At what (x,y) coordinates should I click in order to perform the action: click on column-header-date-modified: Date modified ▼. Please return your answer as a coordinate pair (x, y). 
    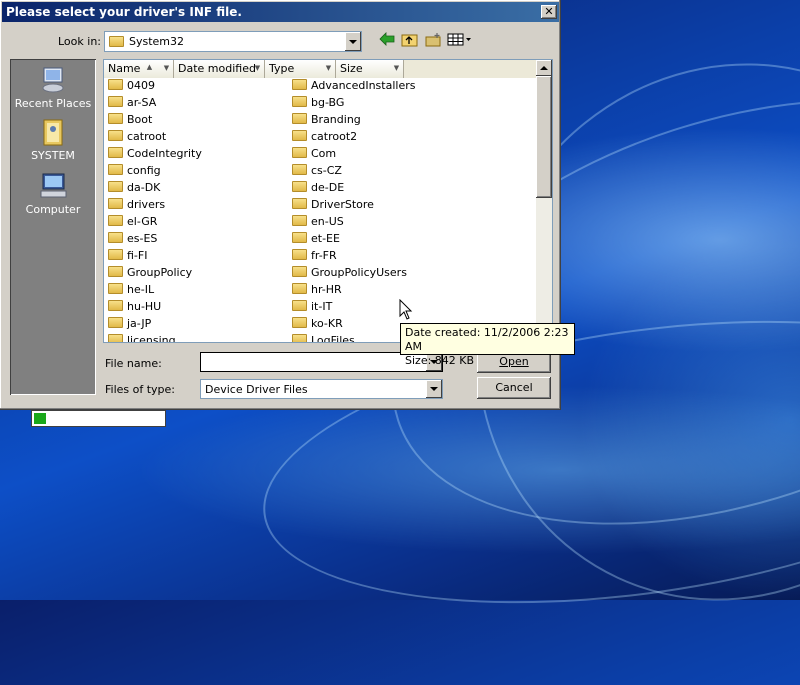
    Looking at the image, I should click on (219, 69).